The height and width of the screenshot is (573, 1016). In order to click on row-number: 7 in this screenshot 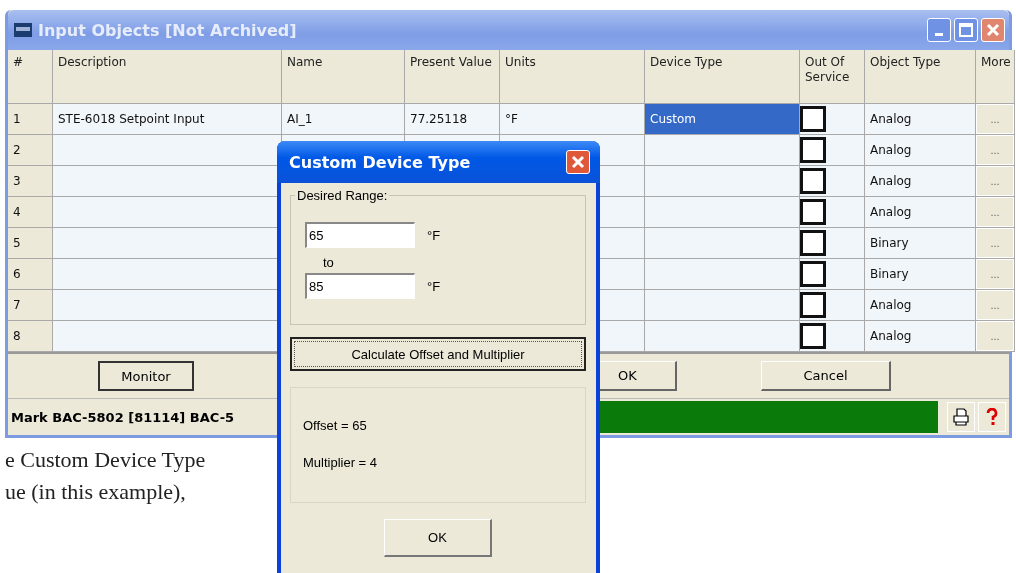, I will do `click(30, 305)`.